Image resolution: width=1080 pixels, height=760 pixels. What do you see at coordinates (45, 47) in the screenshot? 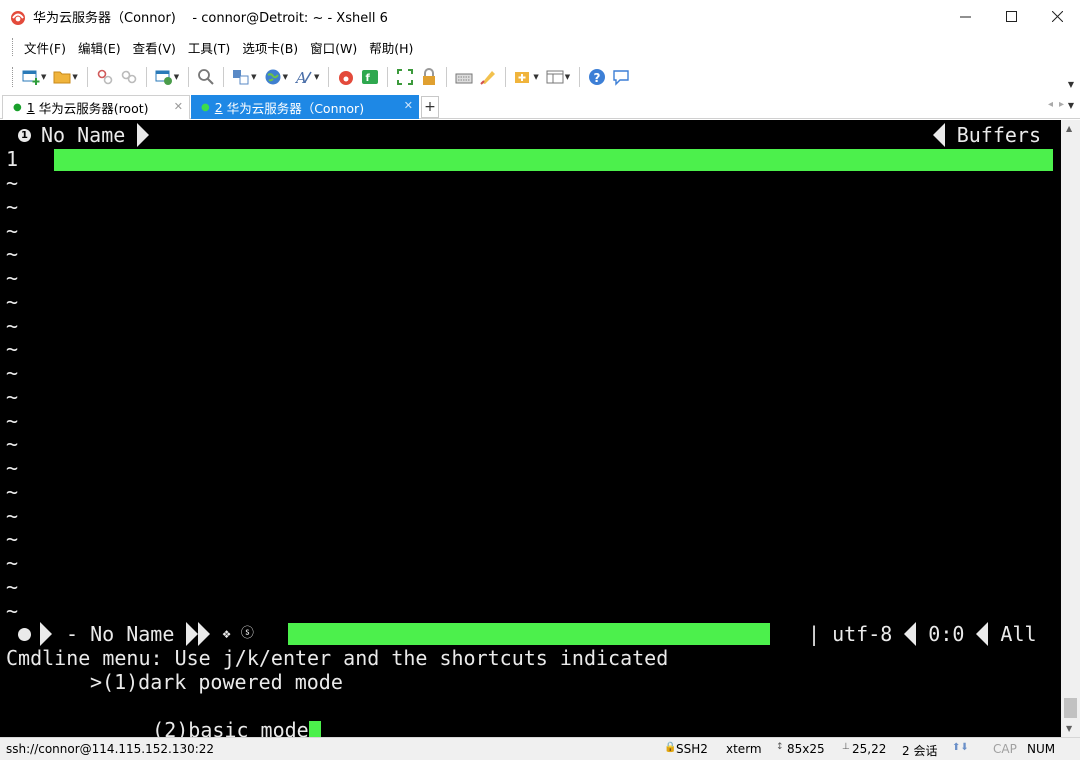
I see `menu-file: 文件(F)` at bounding box center [45, 47].